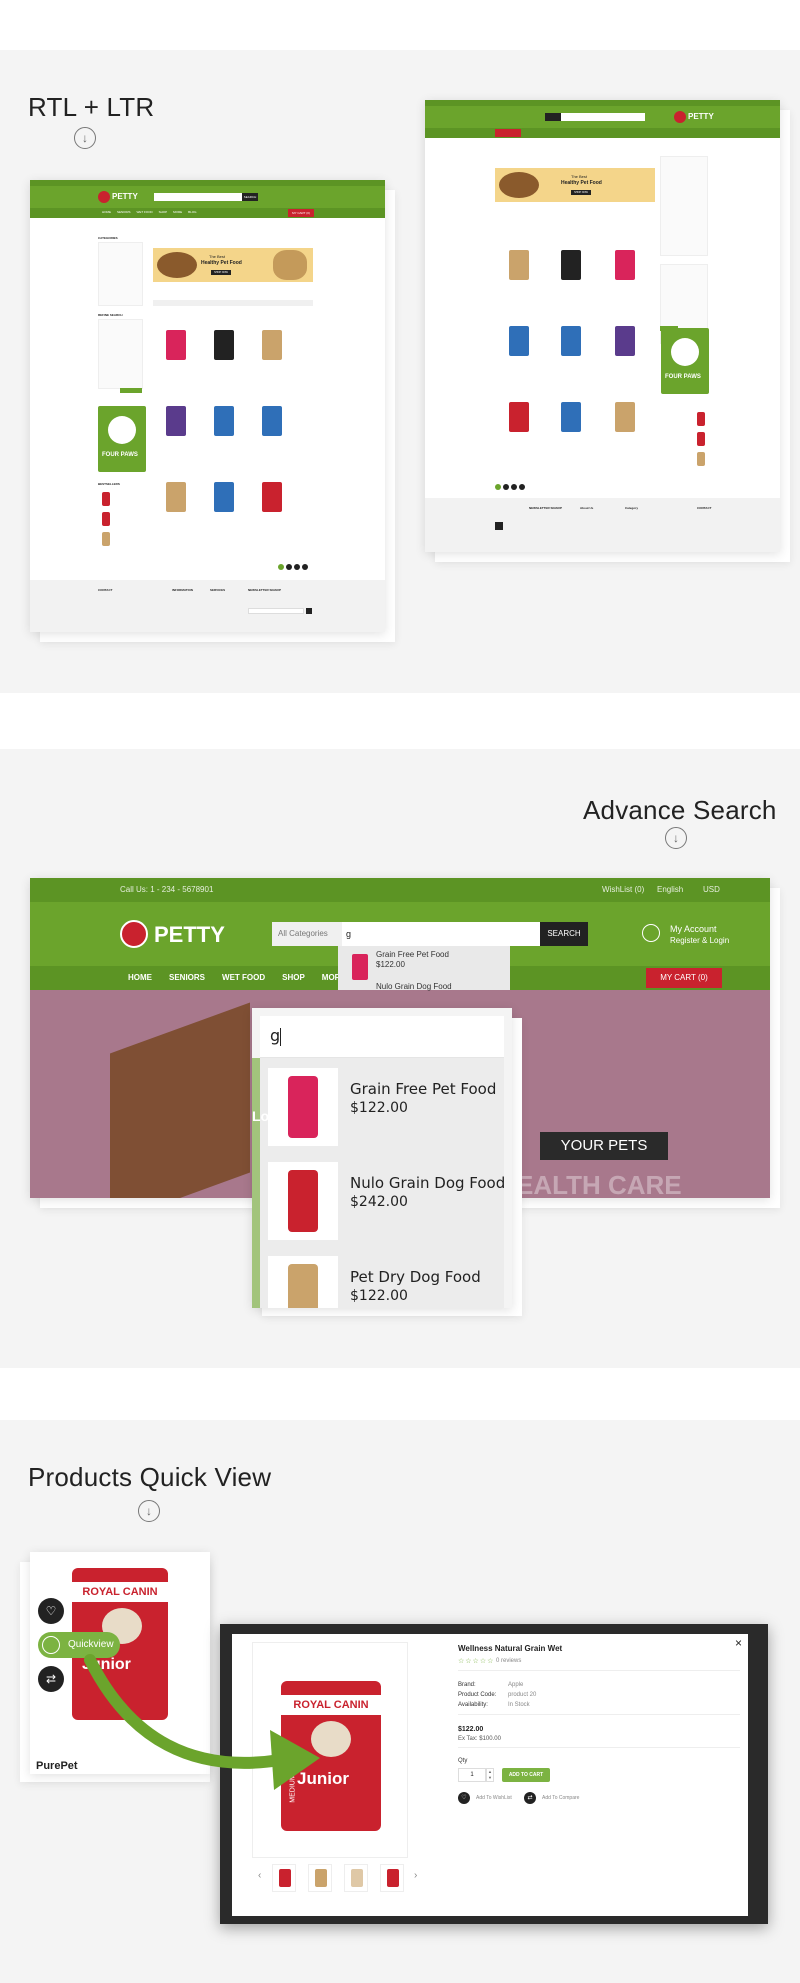 The image size is (800, 1983). I want to click on ltr-nav-item: SHOP, so click(163, 212).